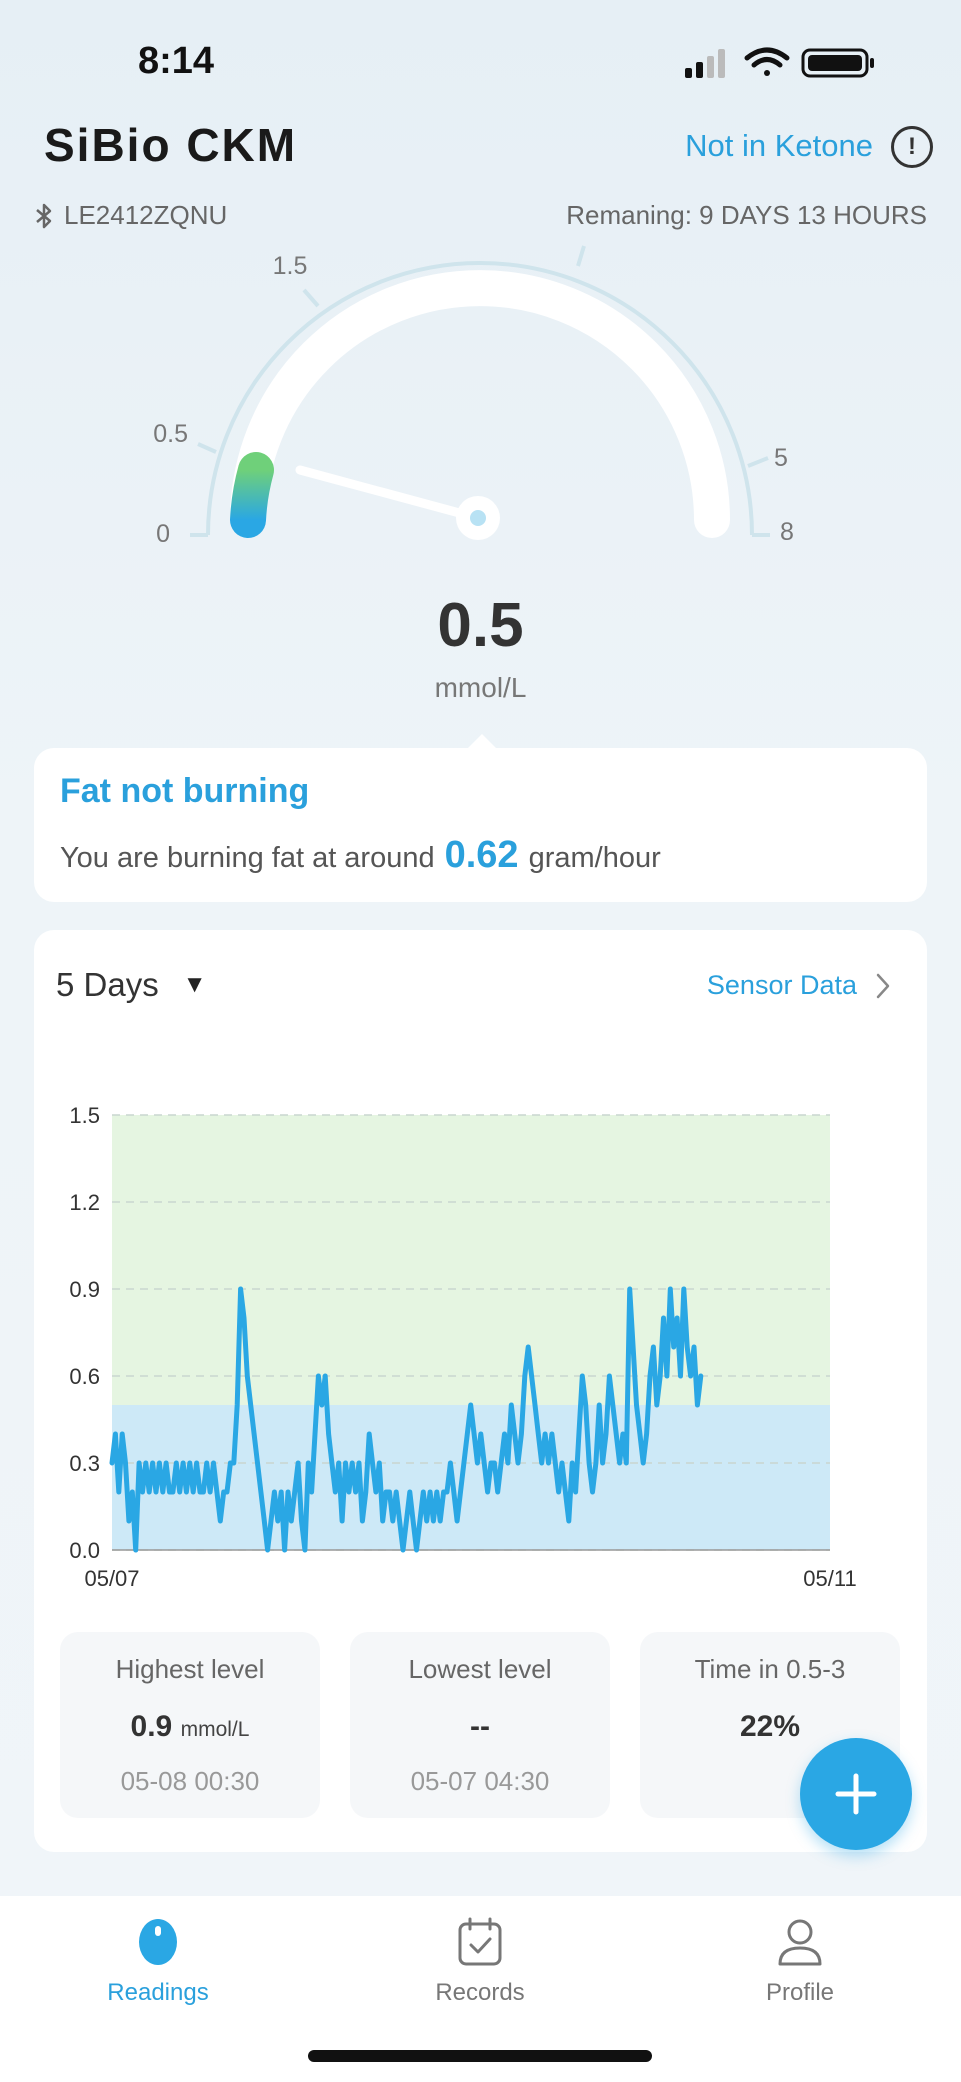  I want to click on gauge-tick-5: 5, so click(781, 458).